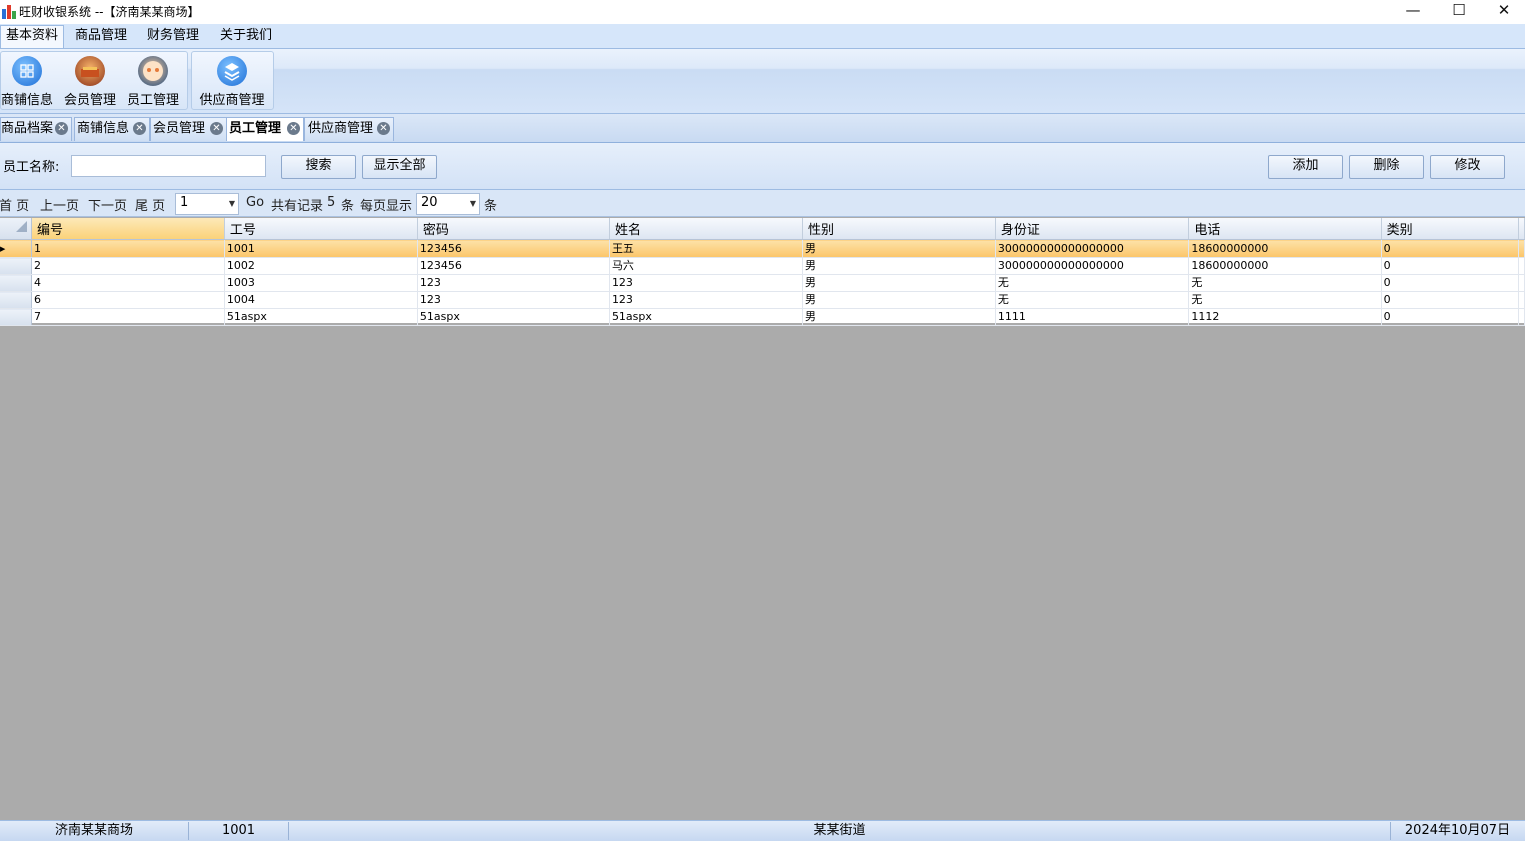 The height and width of the screenshot is (841, 1525). Describe the element at coordinates (706, 266) in the screenshot. I see `table-cell: 马六` at that location.